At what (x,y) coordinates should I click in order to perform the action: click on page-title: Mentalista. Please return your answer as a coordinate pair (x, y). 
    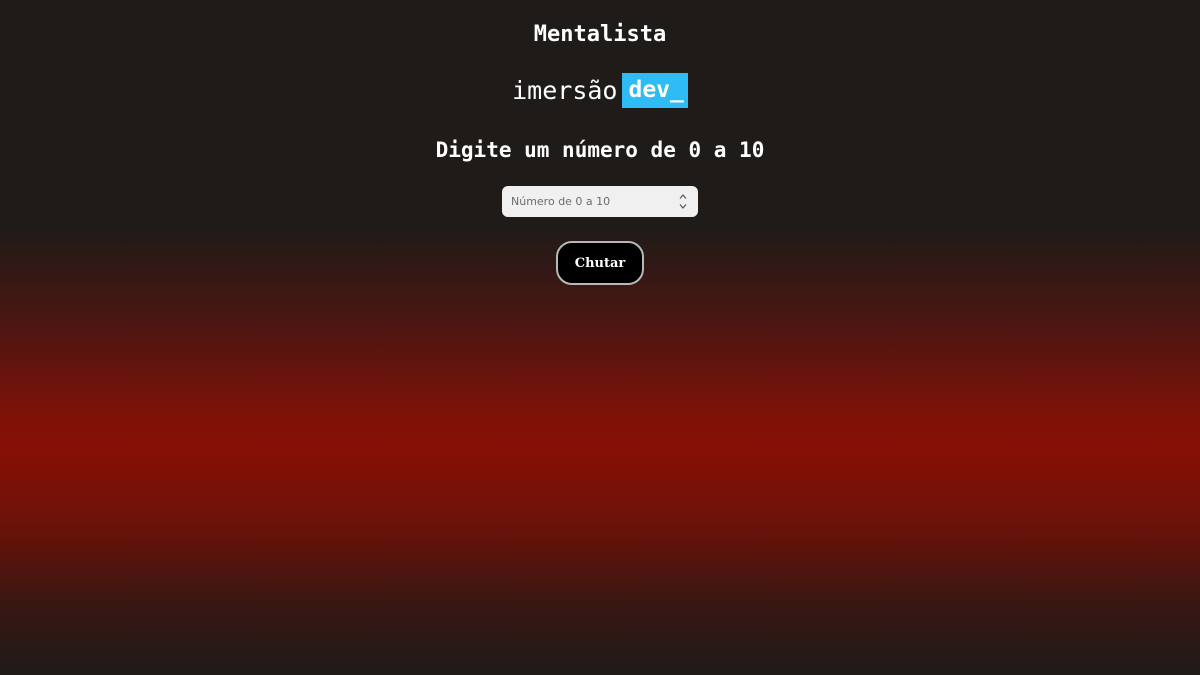
    Looking at the image, I should click on (600, 34).